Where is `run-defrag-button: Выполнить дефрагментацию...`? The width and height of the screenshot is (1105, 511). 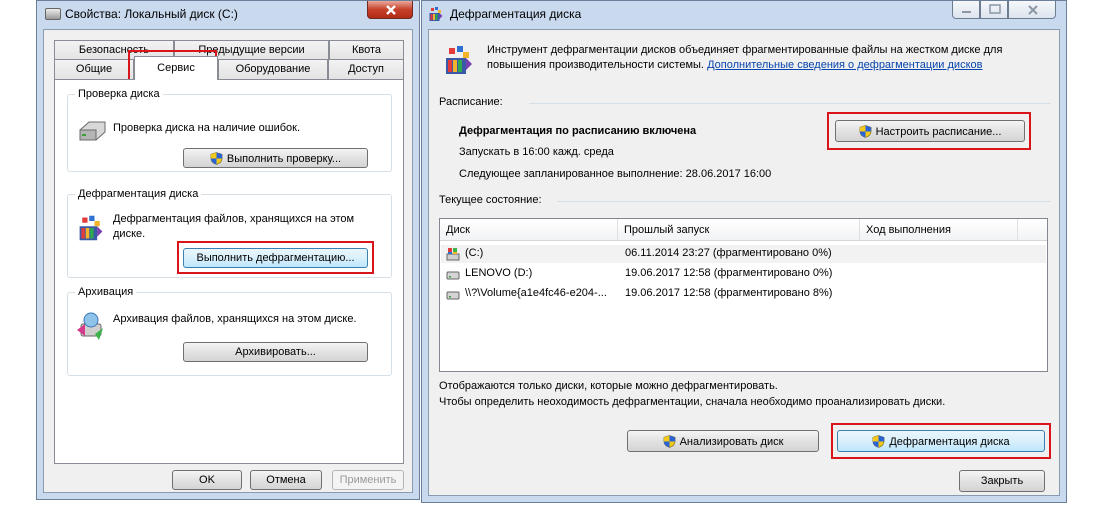 run-defrag-button: Выполнить дефрагментацию... is located at coordinates (275, 258).